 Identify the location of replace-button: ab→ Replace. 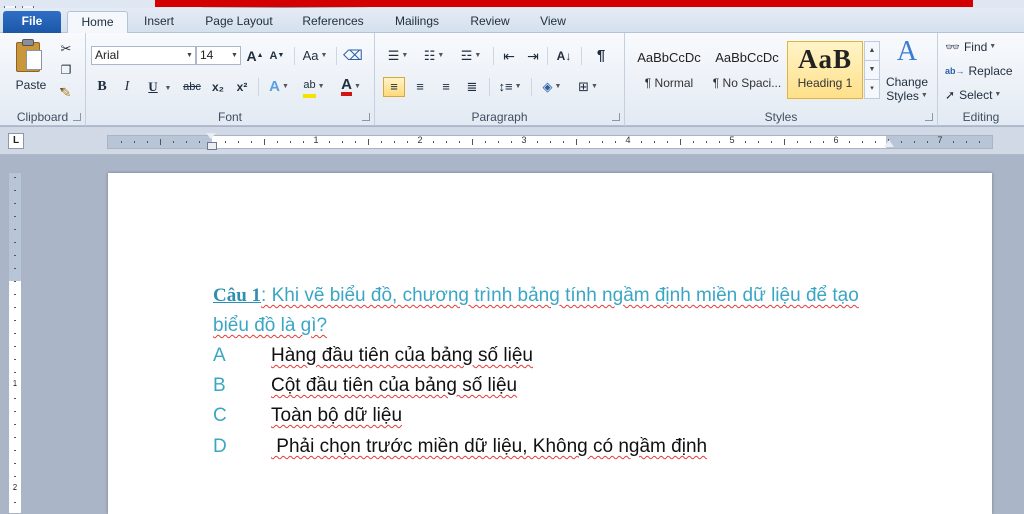
(982, 71).